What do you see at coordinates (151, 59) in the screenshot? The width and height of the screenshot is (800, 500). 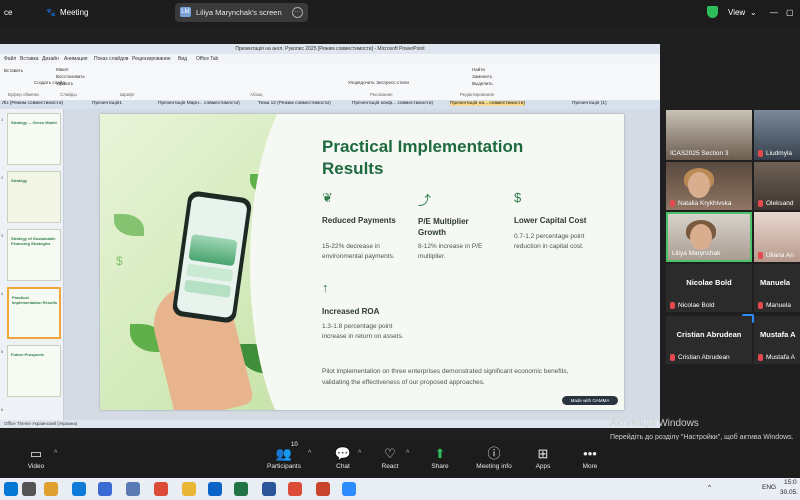 I see `ribbon-tab-review: Рецензирование` at bounding box center [151, 59].